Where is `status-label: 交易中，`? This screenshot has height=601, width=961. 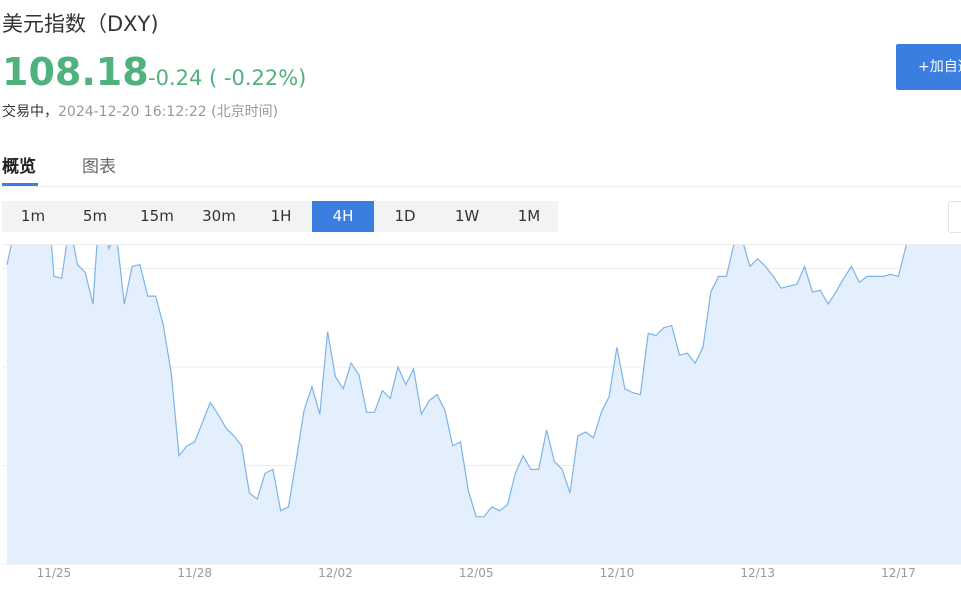 status-label: 交易中， is located at coordinates (30, 112).